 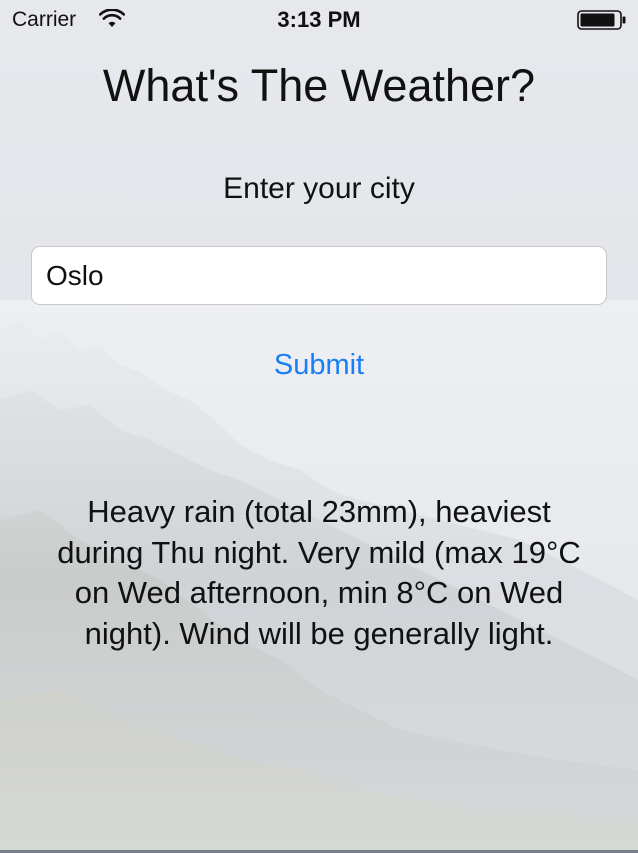 I want to click on page-title: What's The Weather?, so click(x=319, y=85).